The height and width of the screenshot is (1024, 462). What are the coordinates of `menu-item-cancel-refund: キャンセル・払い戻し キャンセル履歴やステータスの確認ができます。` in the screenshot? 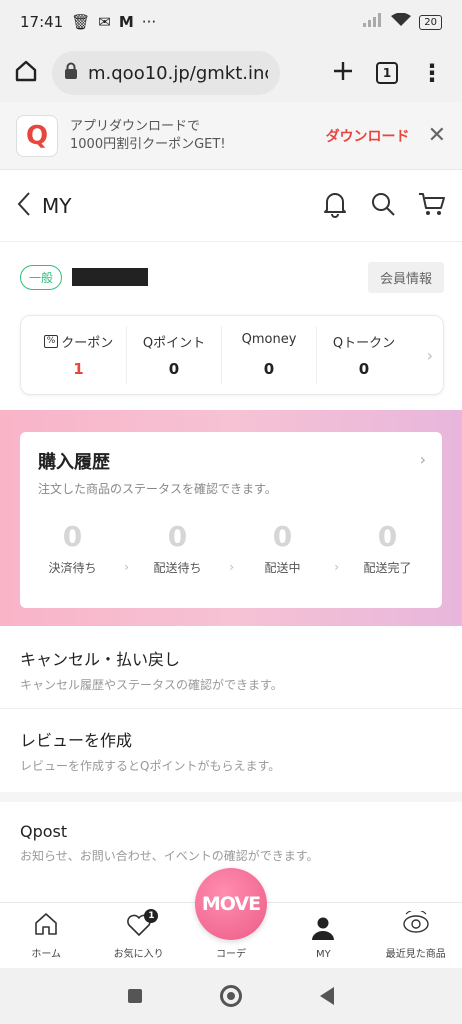 It's located at (231, 669).